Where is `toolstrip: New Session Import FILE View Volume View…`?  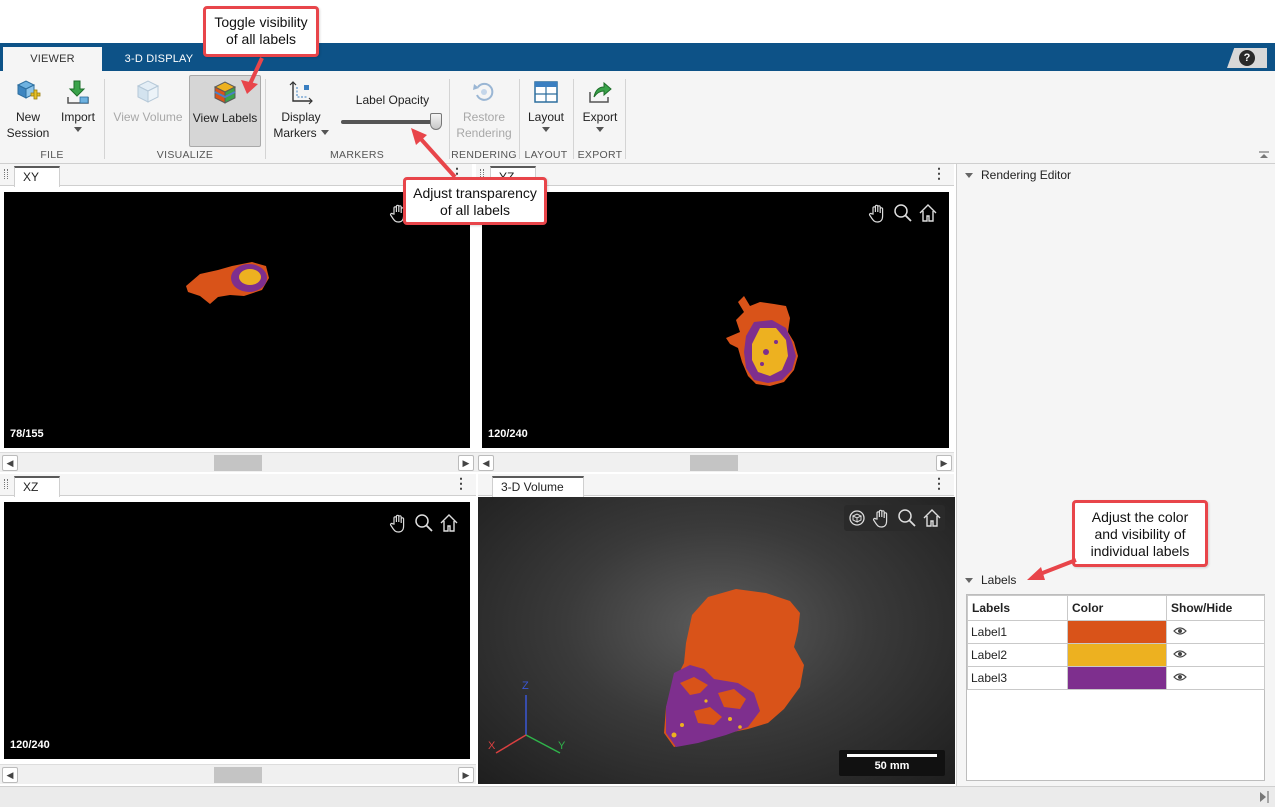 toolstrip: New Session Import FILE View Volume View… is located at coordinates (637, 117).